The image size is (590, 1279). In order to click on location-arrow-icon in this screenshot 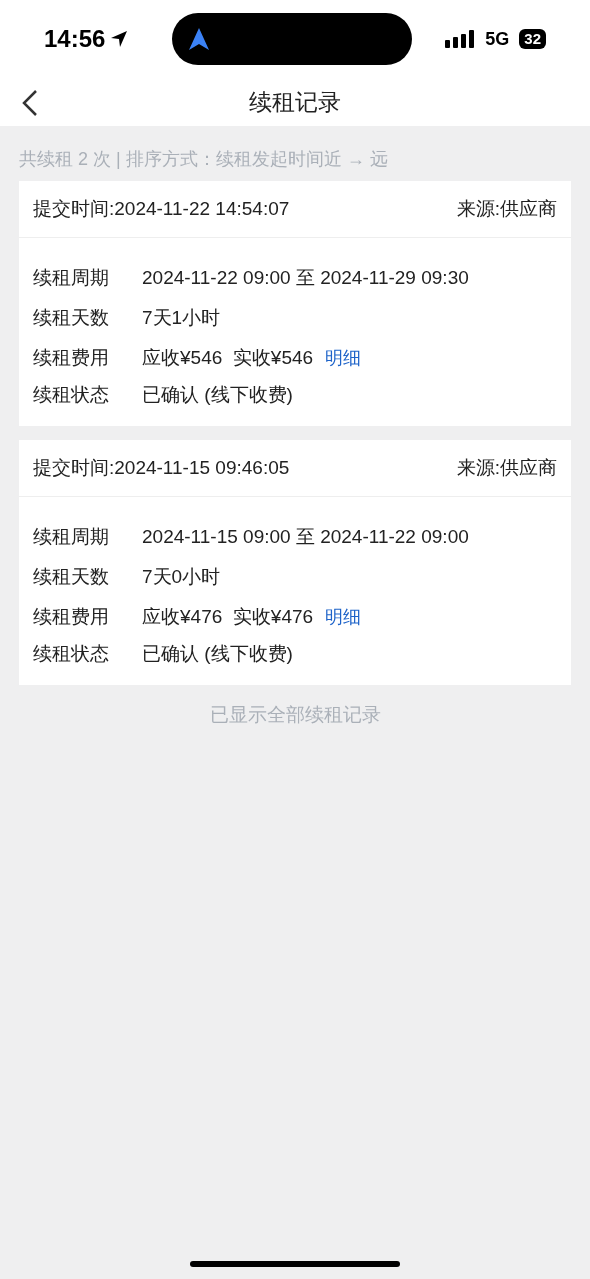, I will do `click(119, 39)`.